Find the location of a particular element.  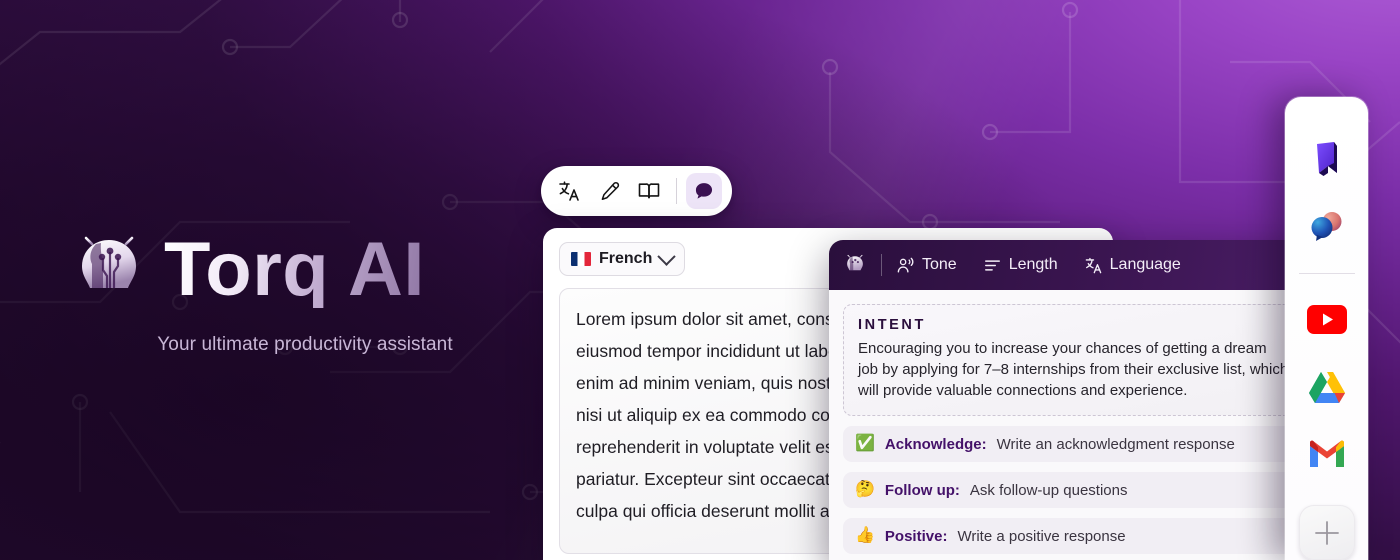

book-icon is located at coordinates (649, 191).